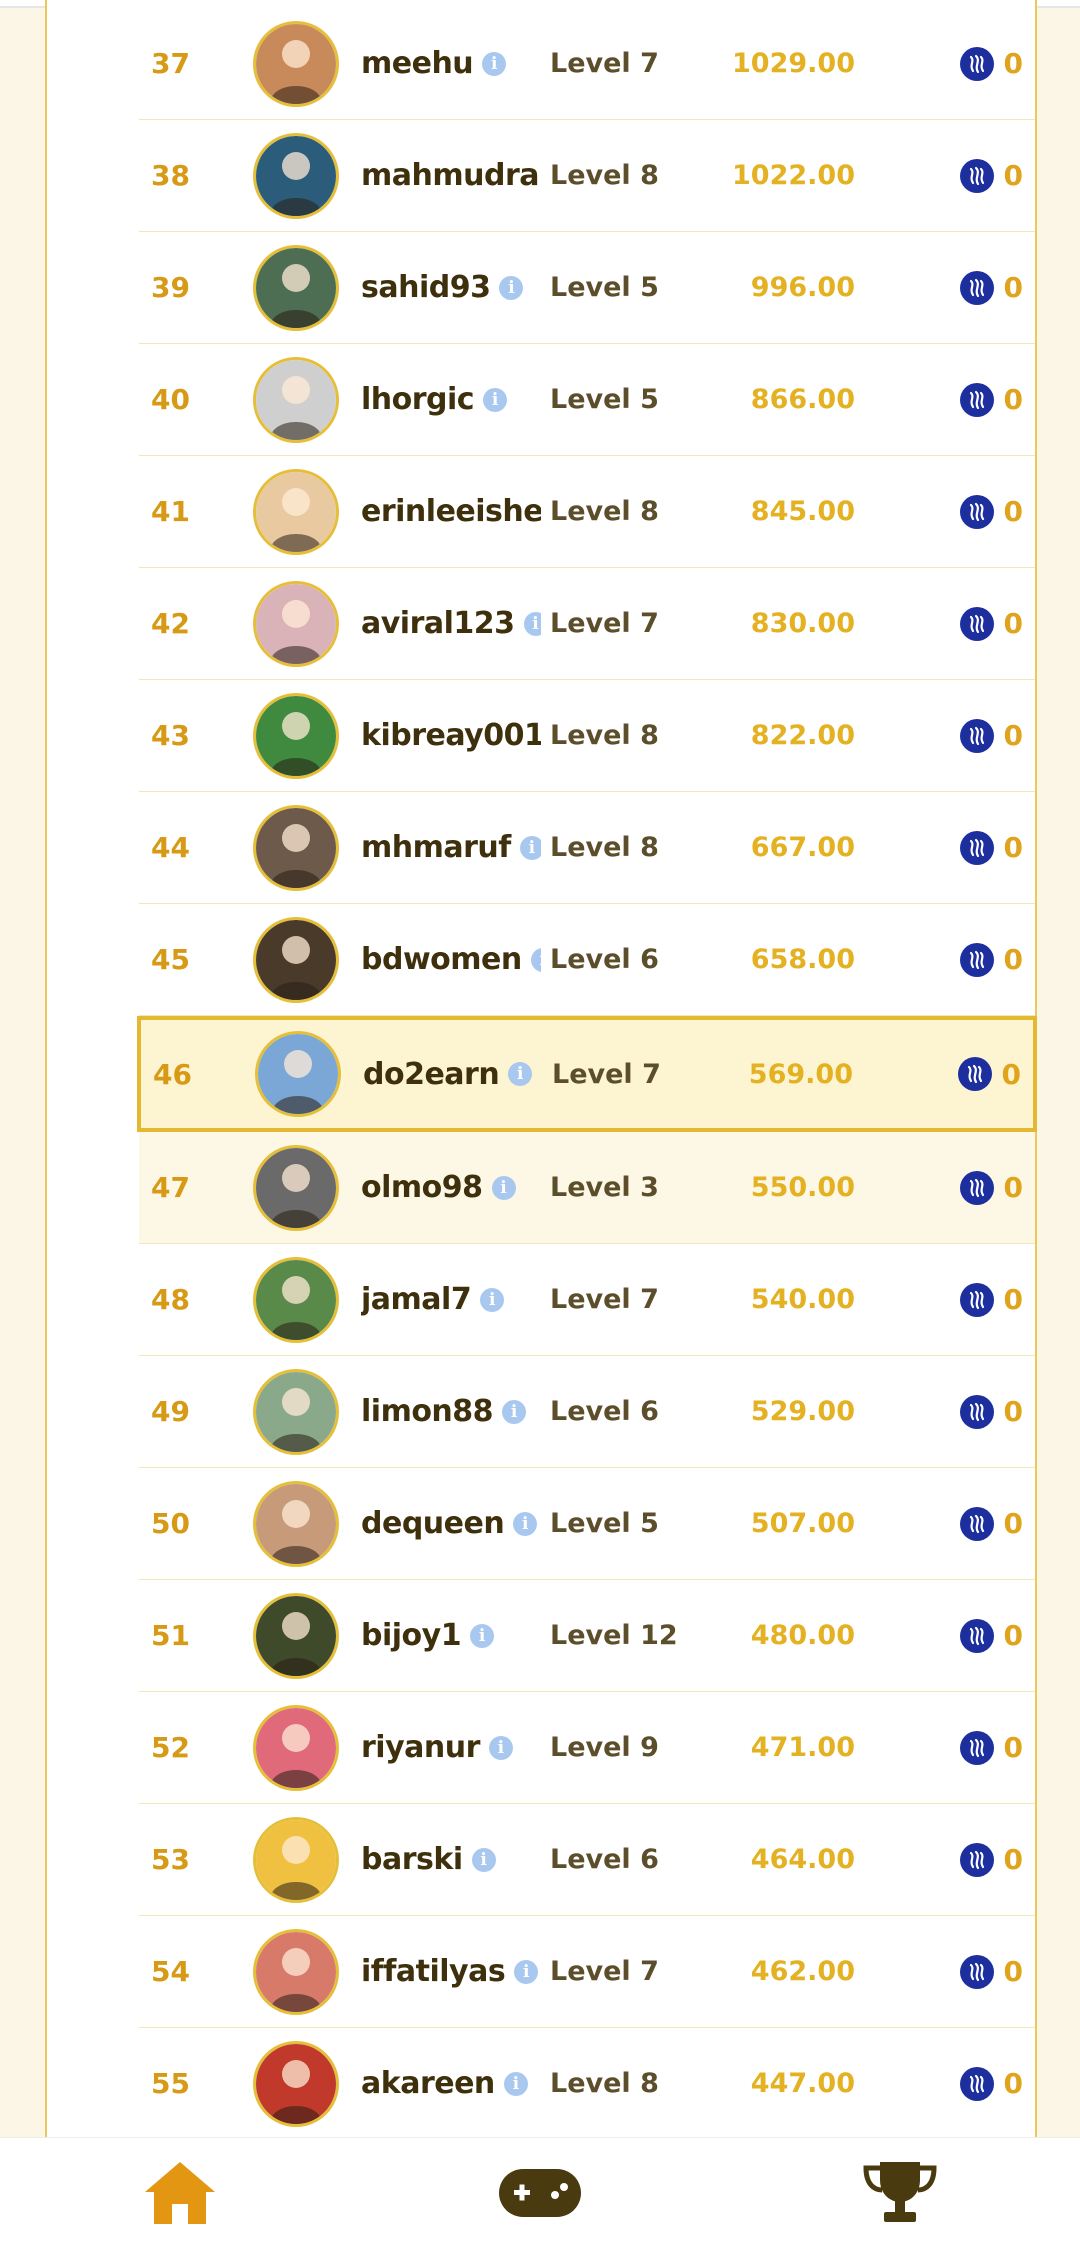 This screenshot has width=1080, height=2248. What do you see at coordinates (587, 64) in the screenshot?
I see `leaderboard-row: 37 meehu i Level 7 1029.00 0` at bounding box center [587, 64].